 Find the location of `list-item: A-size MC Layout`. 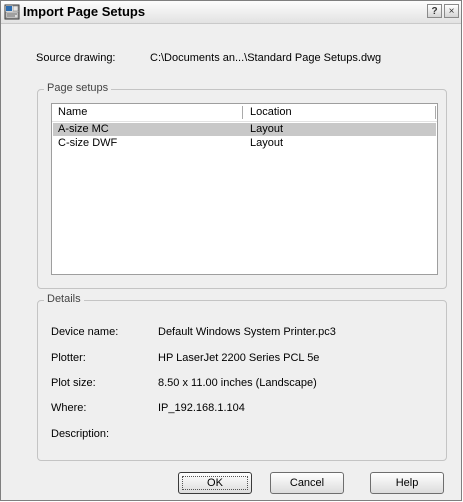

list-item: A-size MC Layout is located at coordinates (244, 129).